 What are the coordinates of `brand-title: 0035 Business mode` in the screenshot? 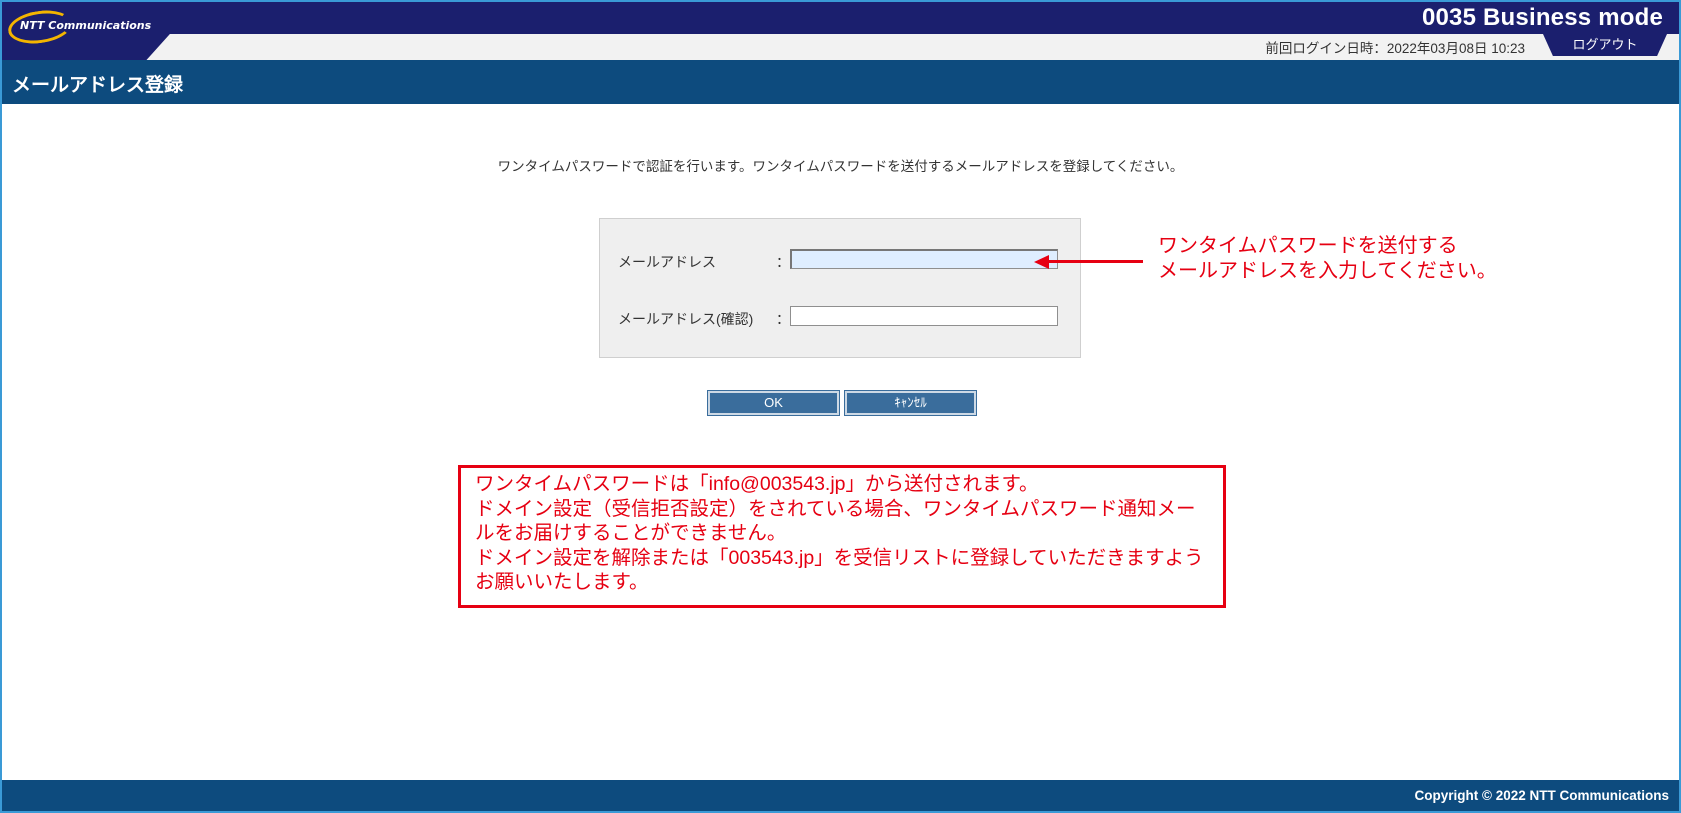 It's located at (1542, 17).